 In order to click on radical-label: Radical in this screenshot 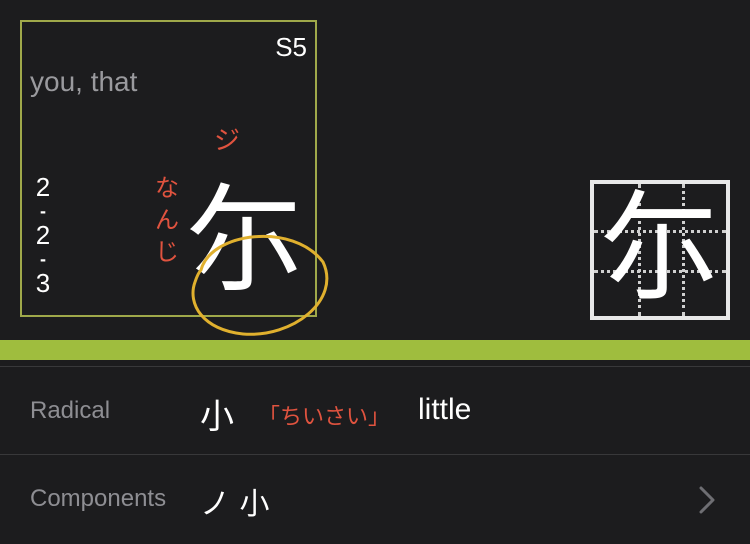, I will do `click(70, 410)`.